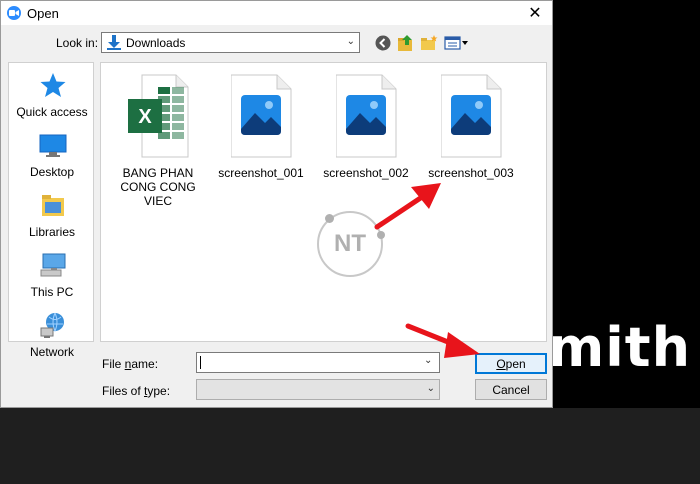 The height and width of the screenshot is (484, 700). What do you see at coordinates (114, 44) in the screenshot?
I see `downloads-arrow-icon` at bounding box center [114, 44].